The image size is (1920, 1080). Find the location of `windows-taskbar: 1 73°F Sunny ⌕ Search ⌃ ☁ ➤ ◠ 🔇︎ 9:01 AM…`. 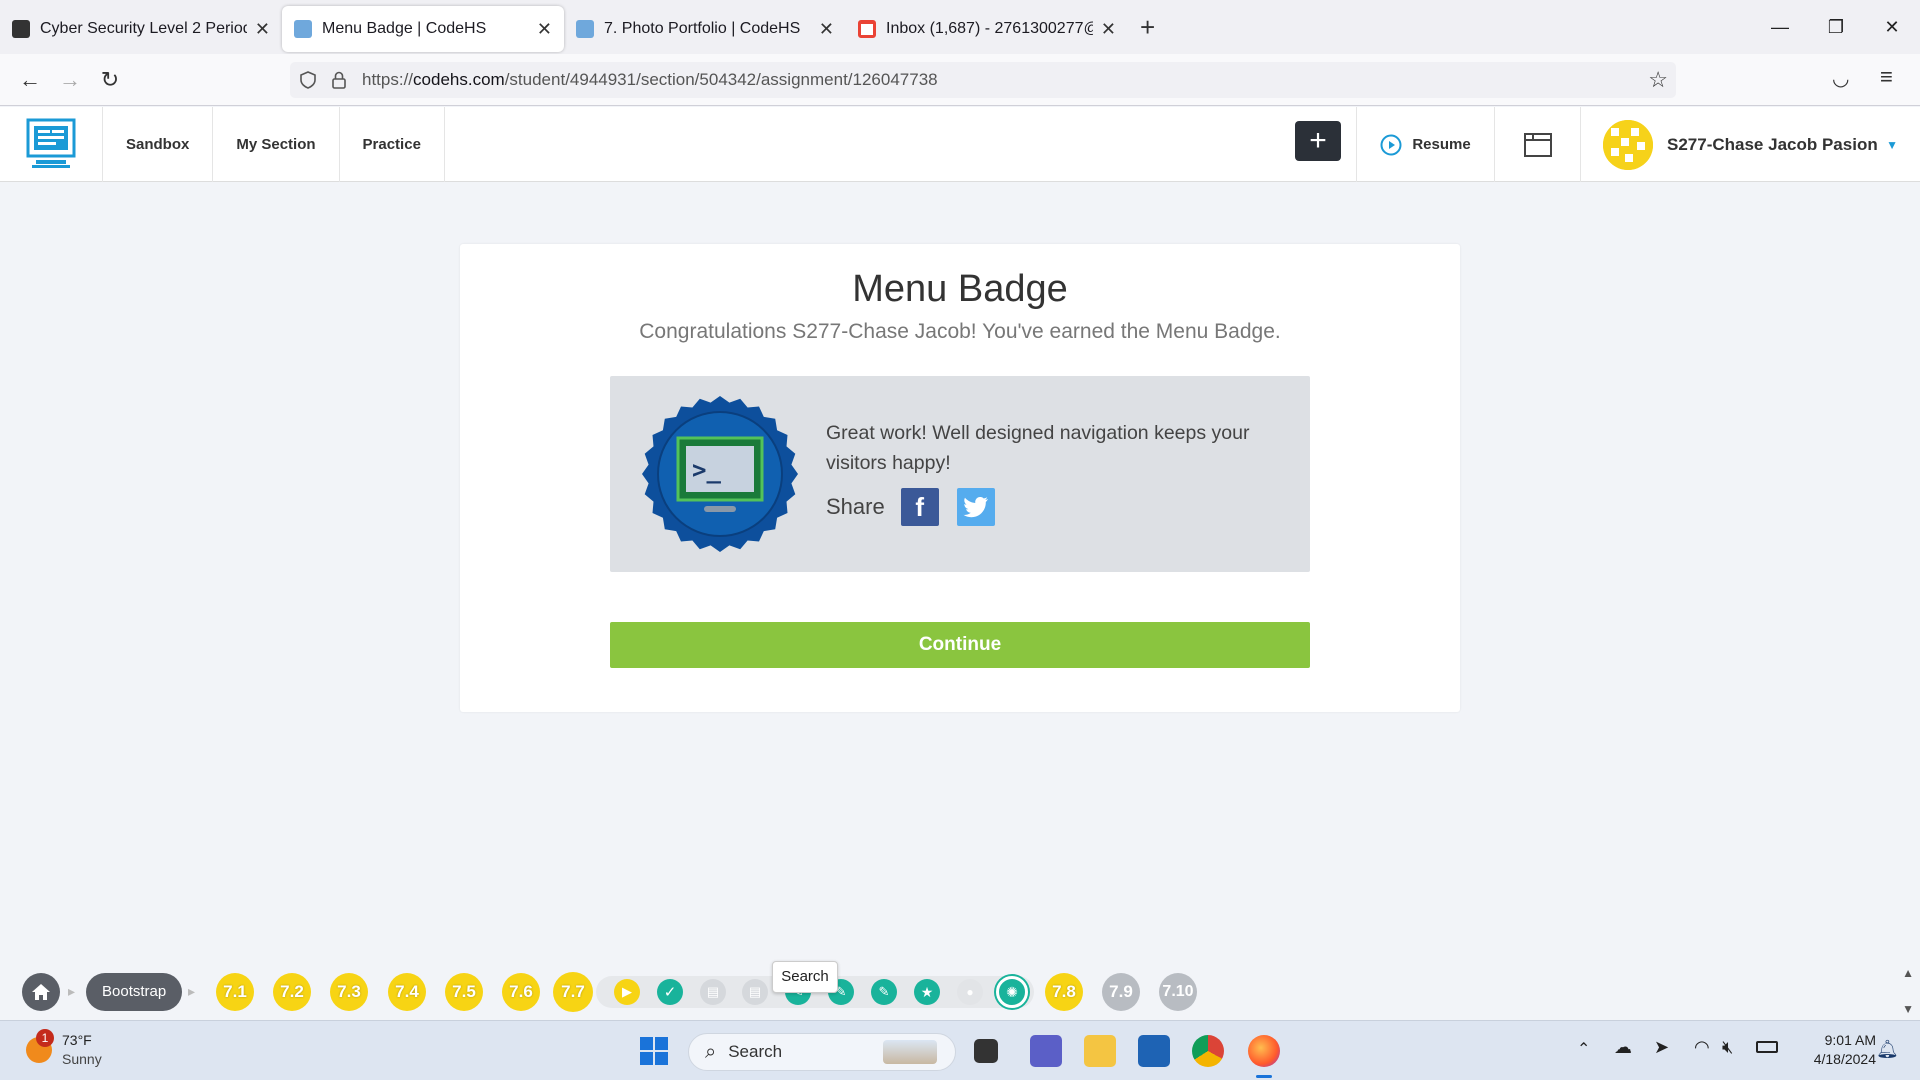

windows-taskbar: 1 73°F Sunny ⌕ Search ⌃ ☁ ➤ ◠ 🔇︎ 9:01 AM… is located at coordinates (960, 1050).